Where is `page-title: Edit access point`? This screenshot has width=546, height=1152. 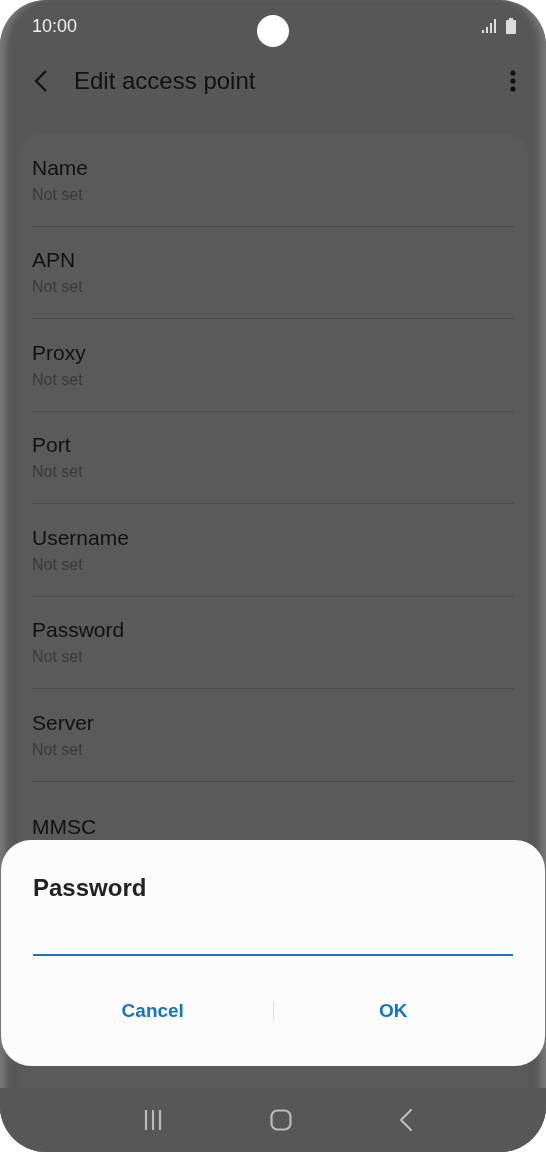 page-title: Edit access point is located at coordinates (165, 81).